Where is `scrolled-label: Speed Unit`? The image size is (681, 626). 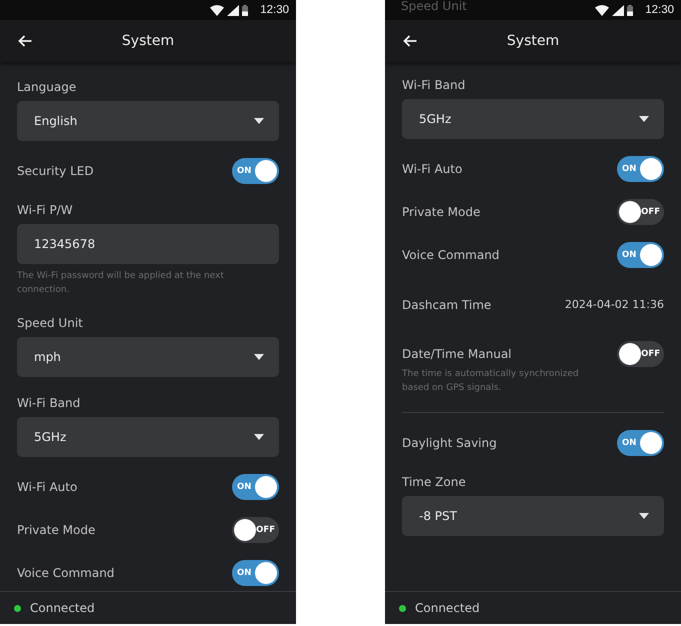
scrolled-label: Speed Unit is located at coordinates (434, 6).